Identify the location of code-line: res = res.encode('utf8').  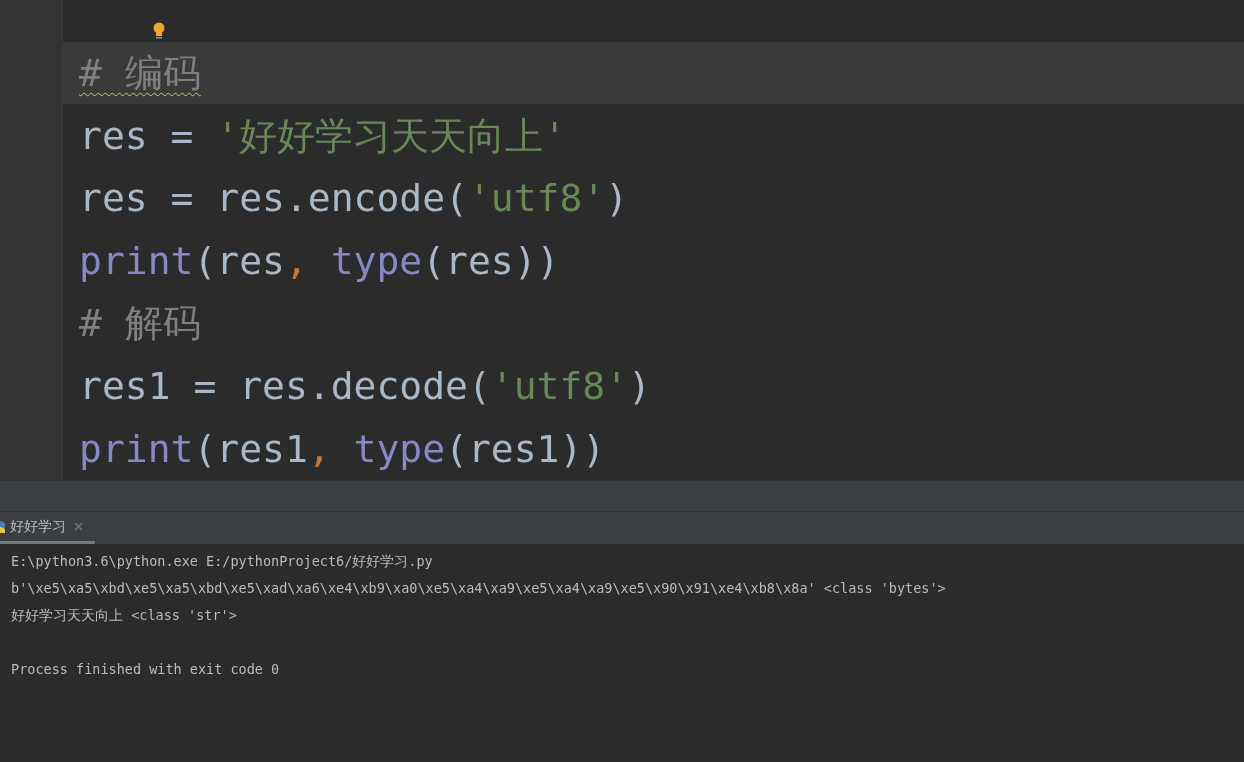
(354, 199).